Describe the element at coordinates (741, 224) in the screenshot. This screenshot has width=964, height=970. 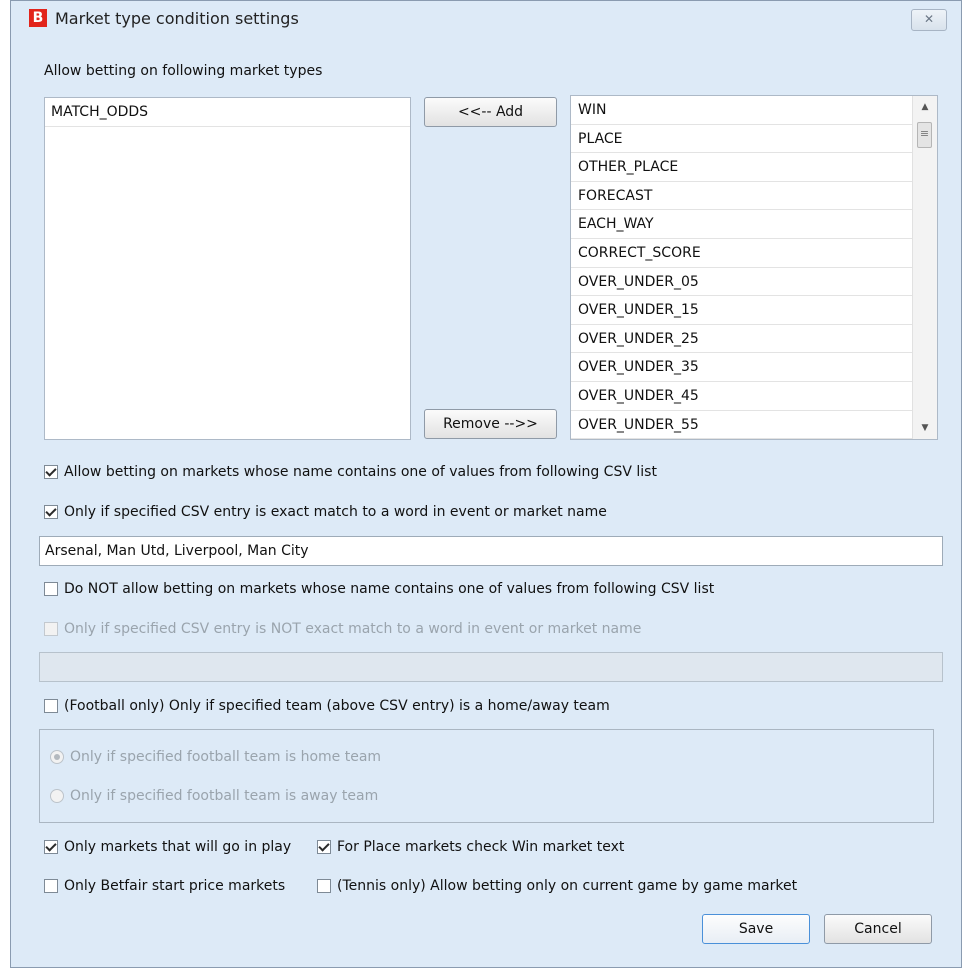
I see `list-item: EACH_WAY` at that location.